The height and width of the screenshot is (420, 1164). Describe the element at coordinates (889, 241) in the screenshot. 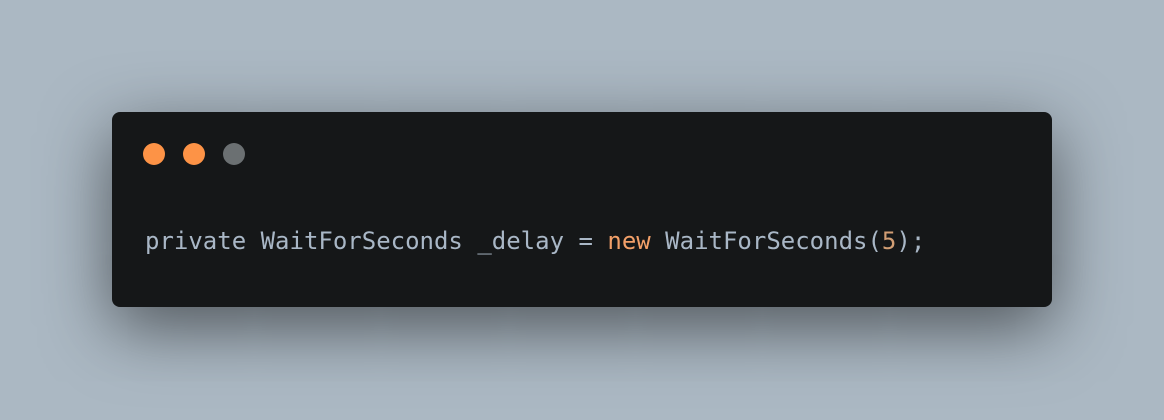

I see `code-token-number: 5` at that location.